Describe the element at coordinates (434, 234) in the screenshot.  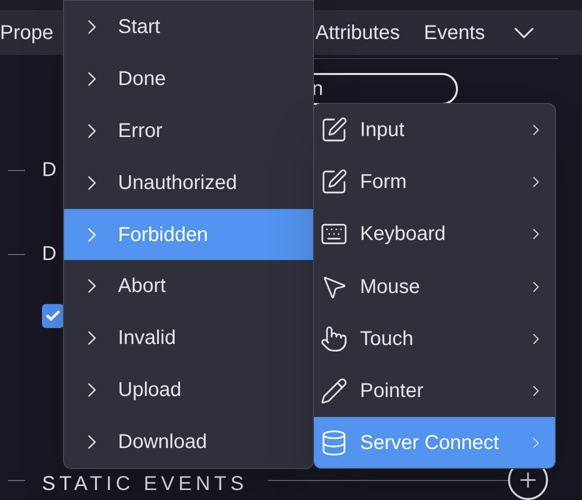
I see `menu-item: Keyboard` at that location.